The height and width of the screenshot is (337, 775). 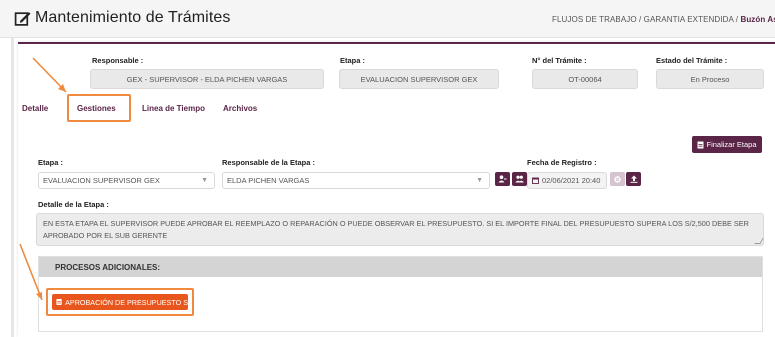 I want to click on user-edit-icon, so click(x=502, y=179).